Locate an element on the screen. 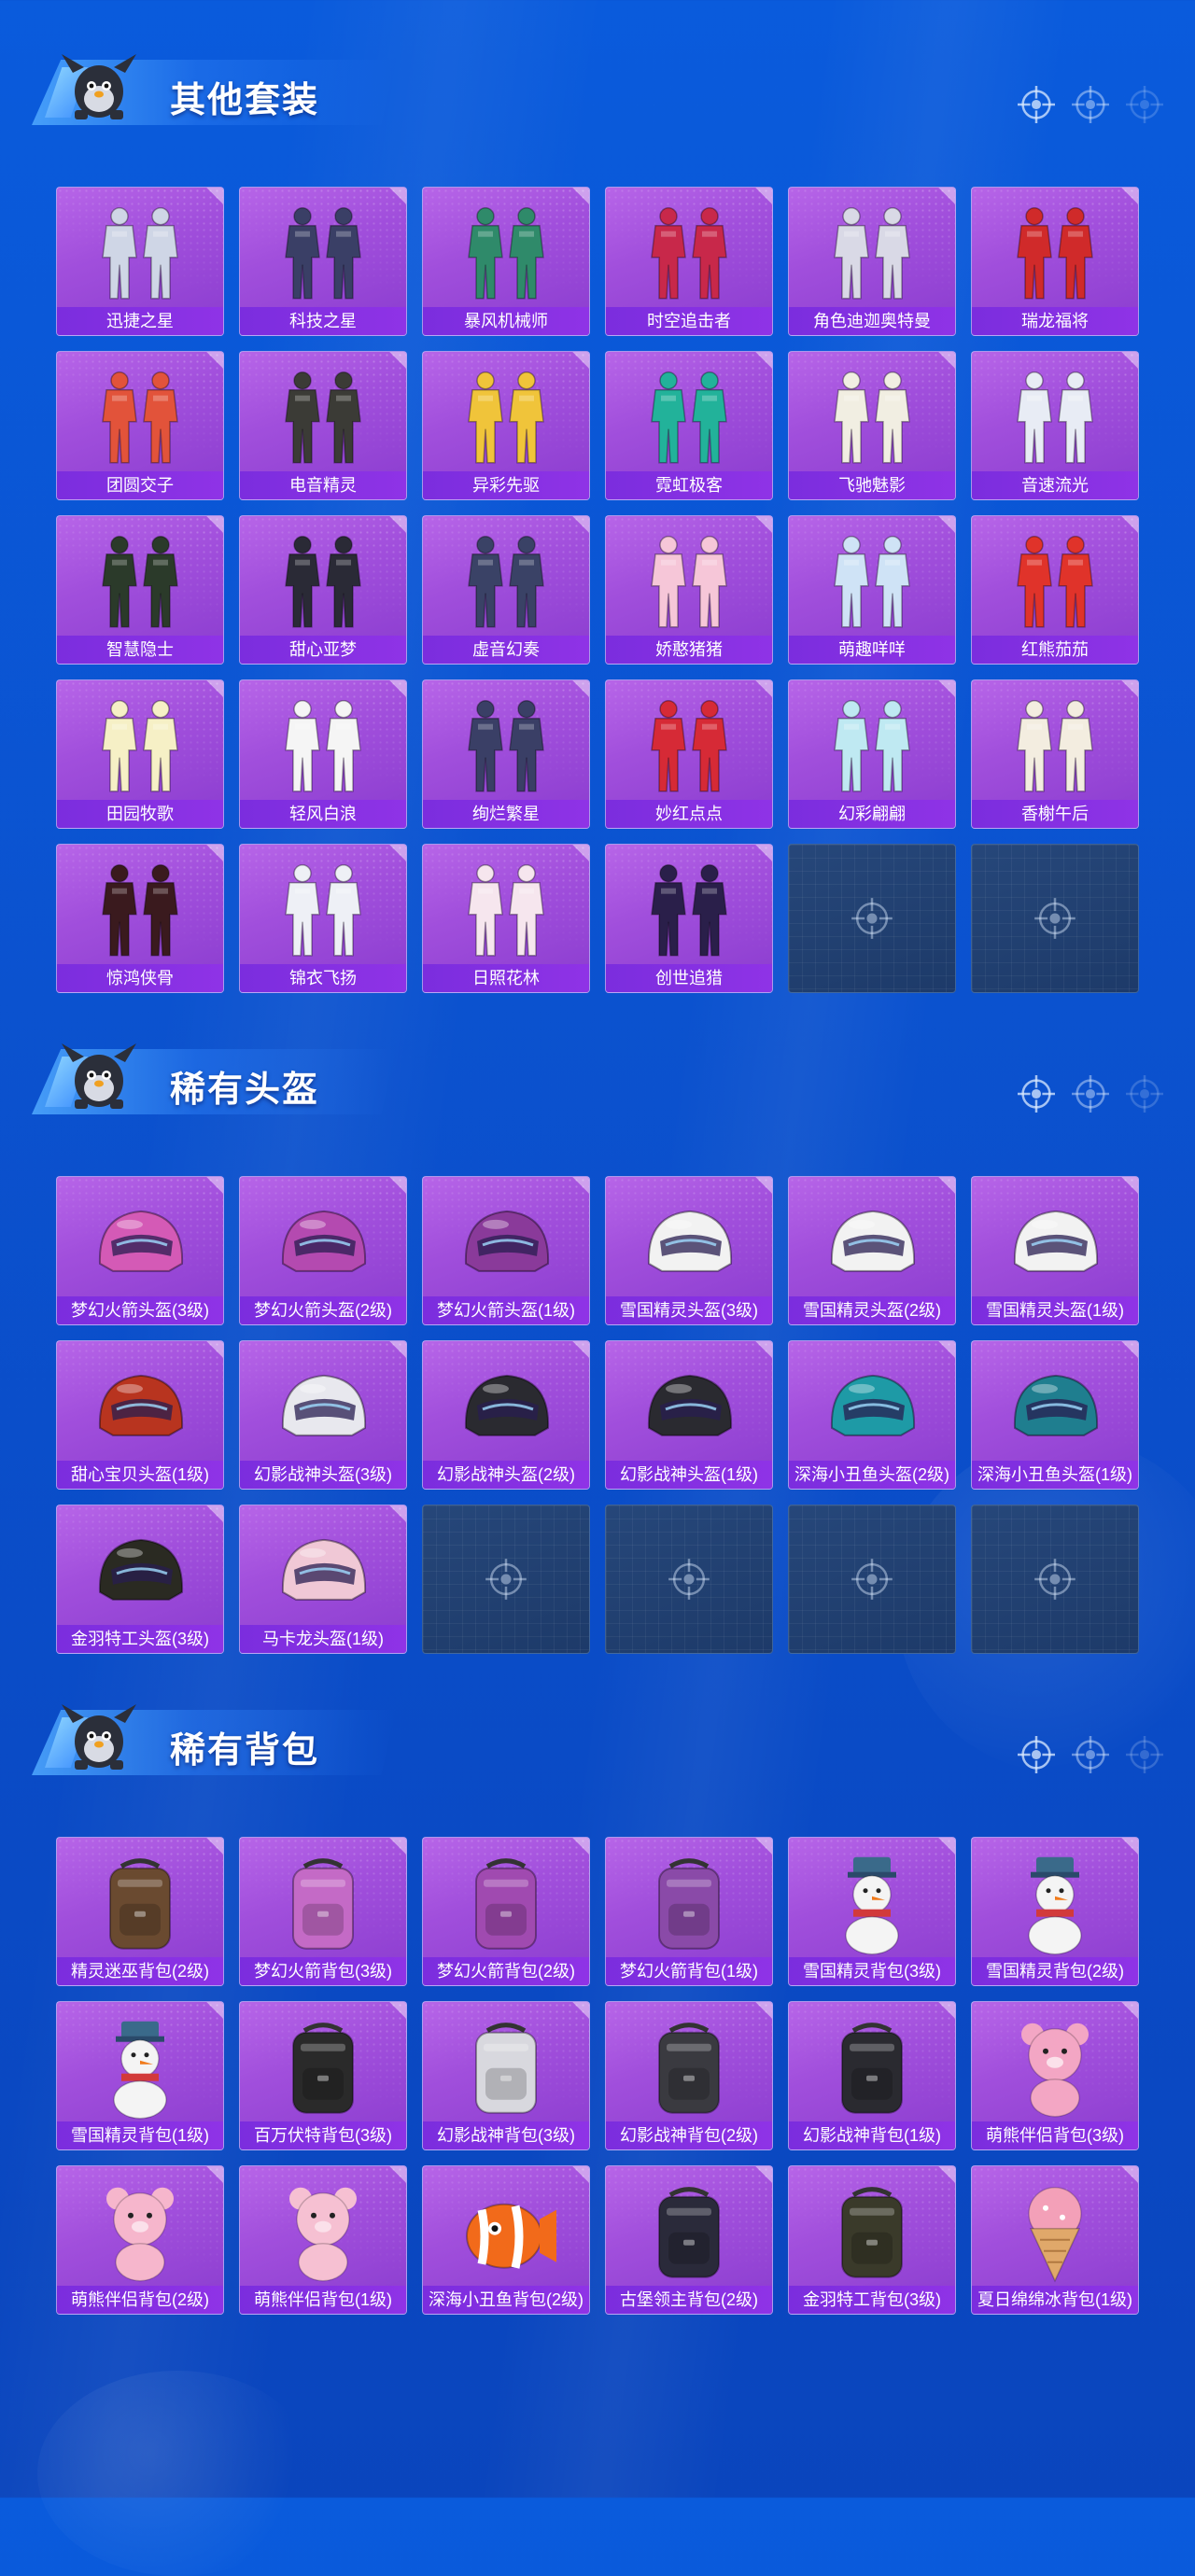 The width and height of the screenshot is (1195, 2576). item-card: 雪国精灵背包(3级) is located at coordinates (872, 1911).